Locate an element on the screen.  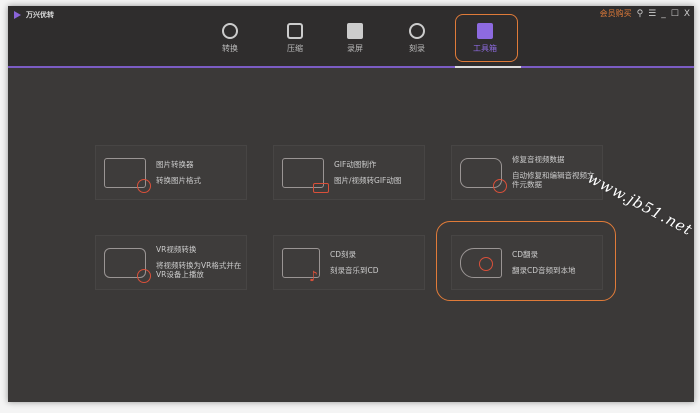
tab-burn: 刻录 is located at coordinates (417, 37).